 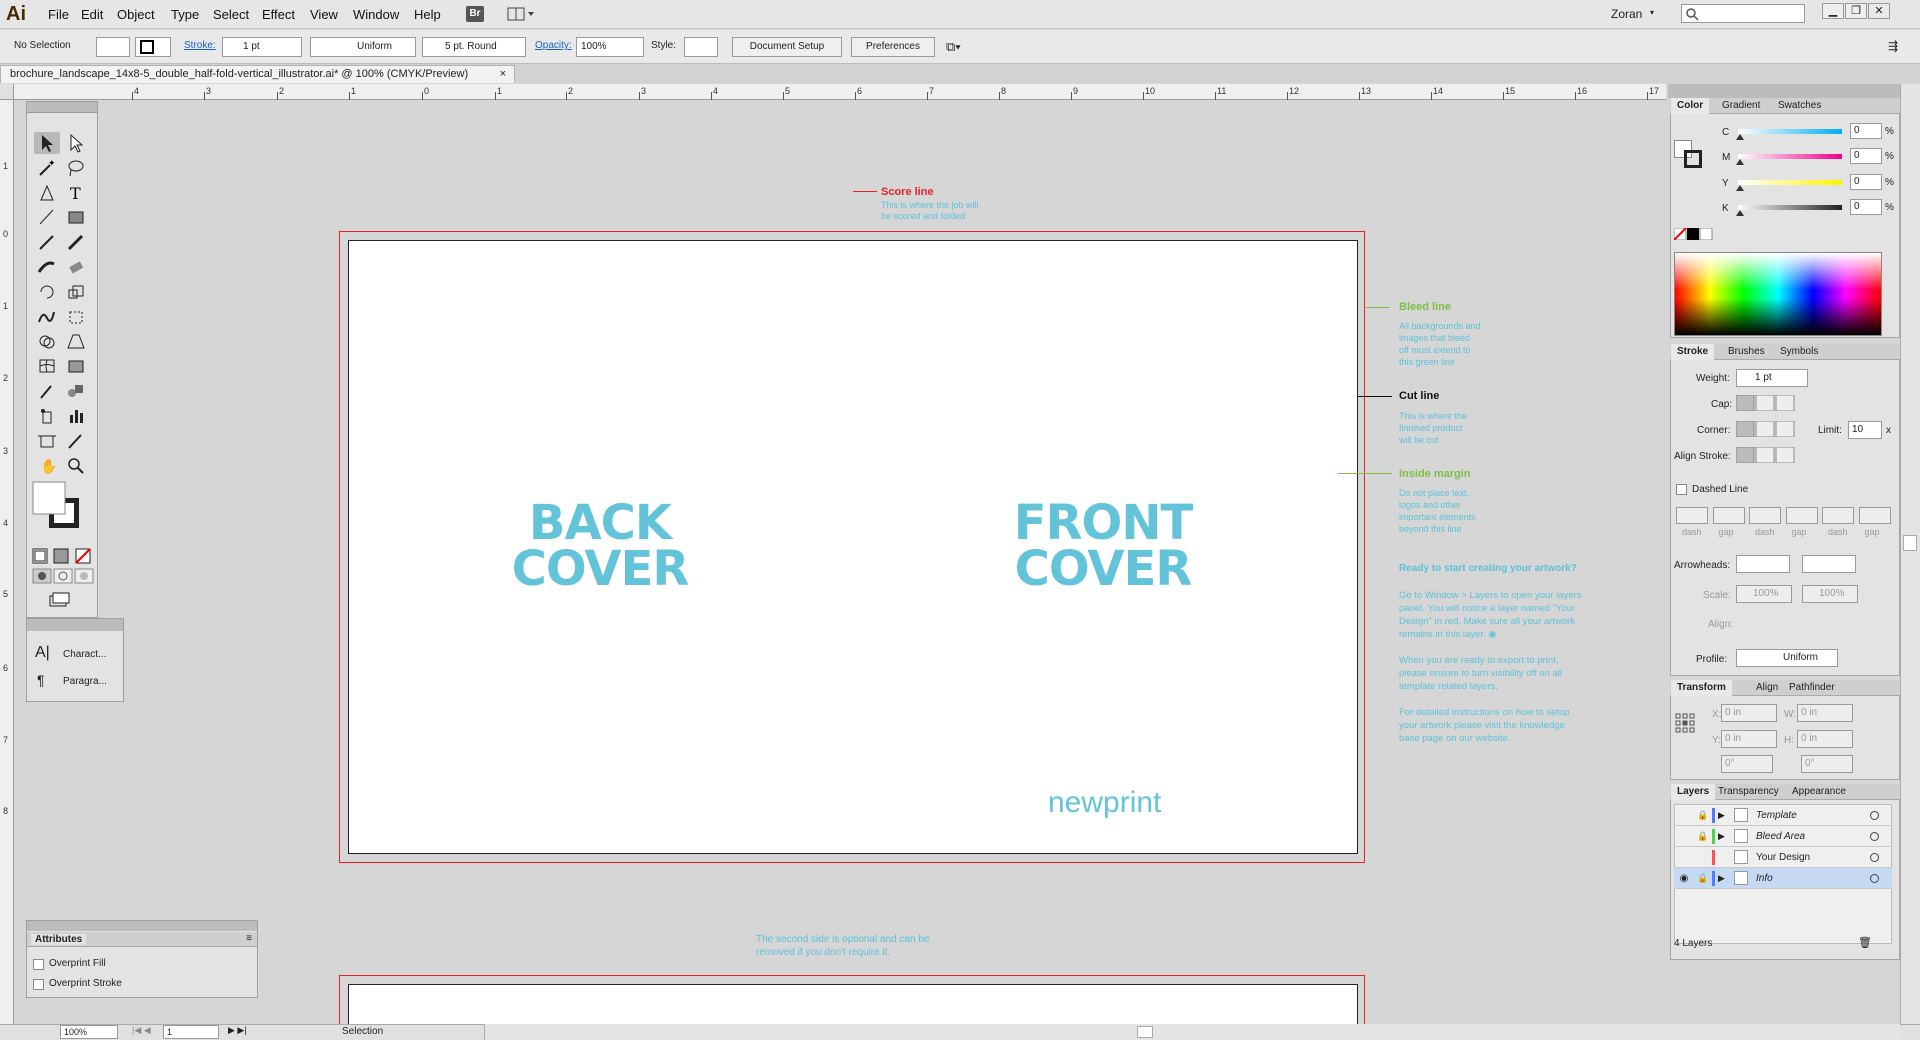 What do you see at coordinates (1690, 106) in the screenshot?
I see `tab-color: Color` at bounding box center [1690, 106].